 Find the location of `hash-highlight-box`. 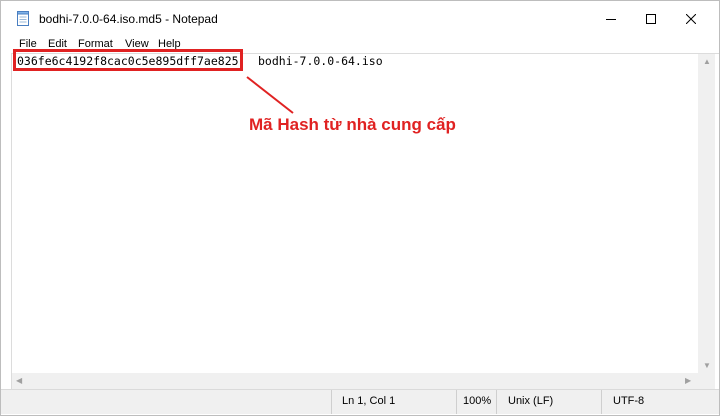

hash-highlight-box is located at coordinates (128, 60).